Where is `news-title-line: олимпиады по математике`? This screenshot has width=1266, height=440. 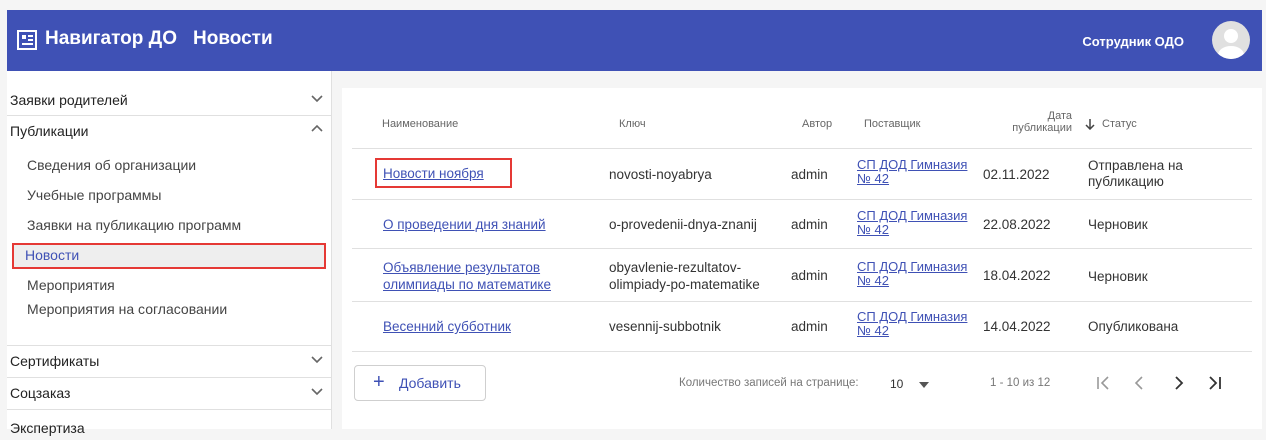
news-title-line: олимпиады по математике is located at coordinates (467, 284).